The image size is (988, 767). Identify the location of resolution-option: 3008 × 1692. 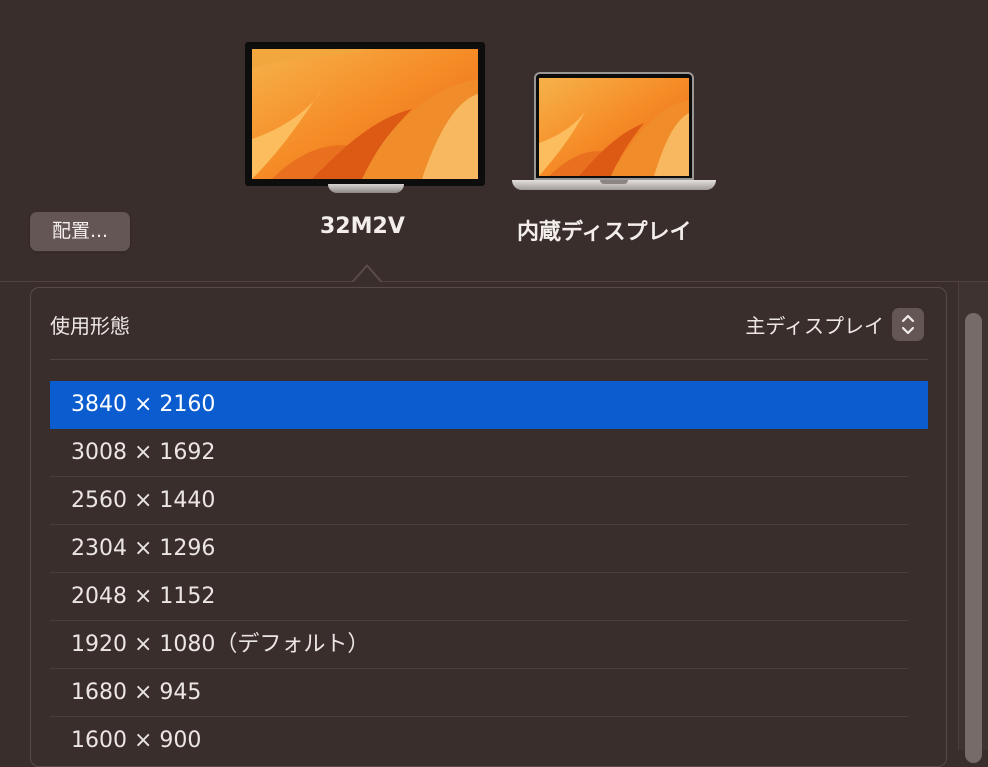
(489, 453).